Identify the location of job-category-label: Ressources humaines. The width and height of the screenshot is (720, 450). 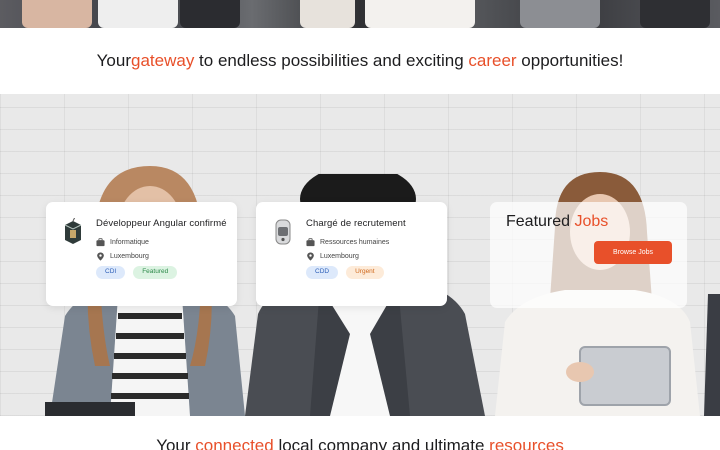
(355, 242).